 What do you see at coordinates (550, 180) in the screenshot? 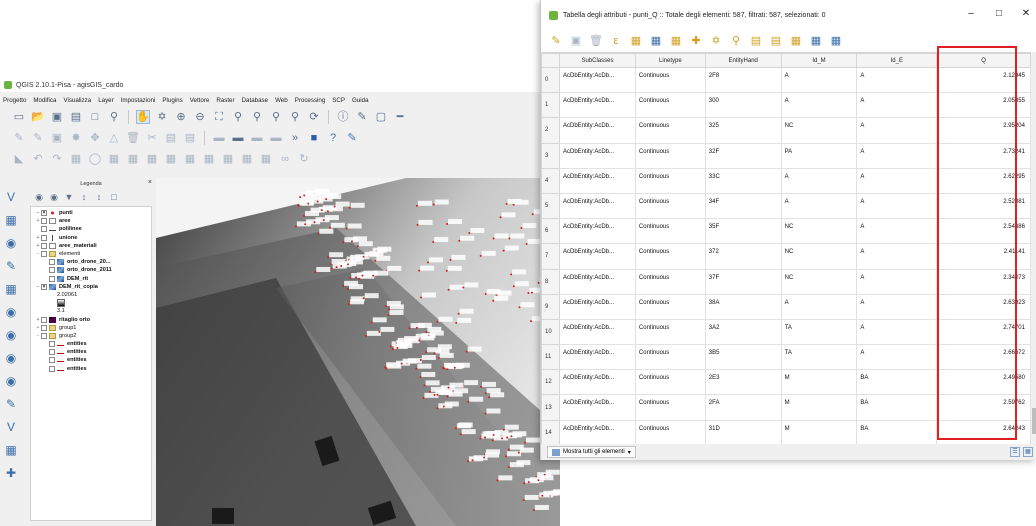
I see `row-number: 4` at bounding box center [550, 180].